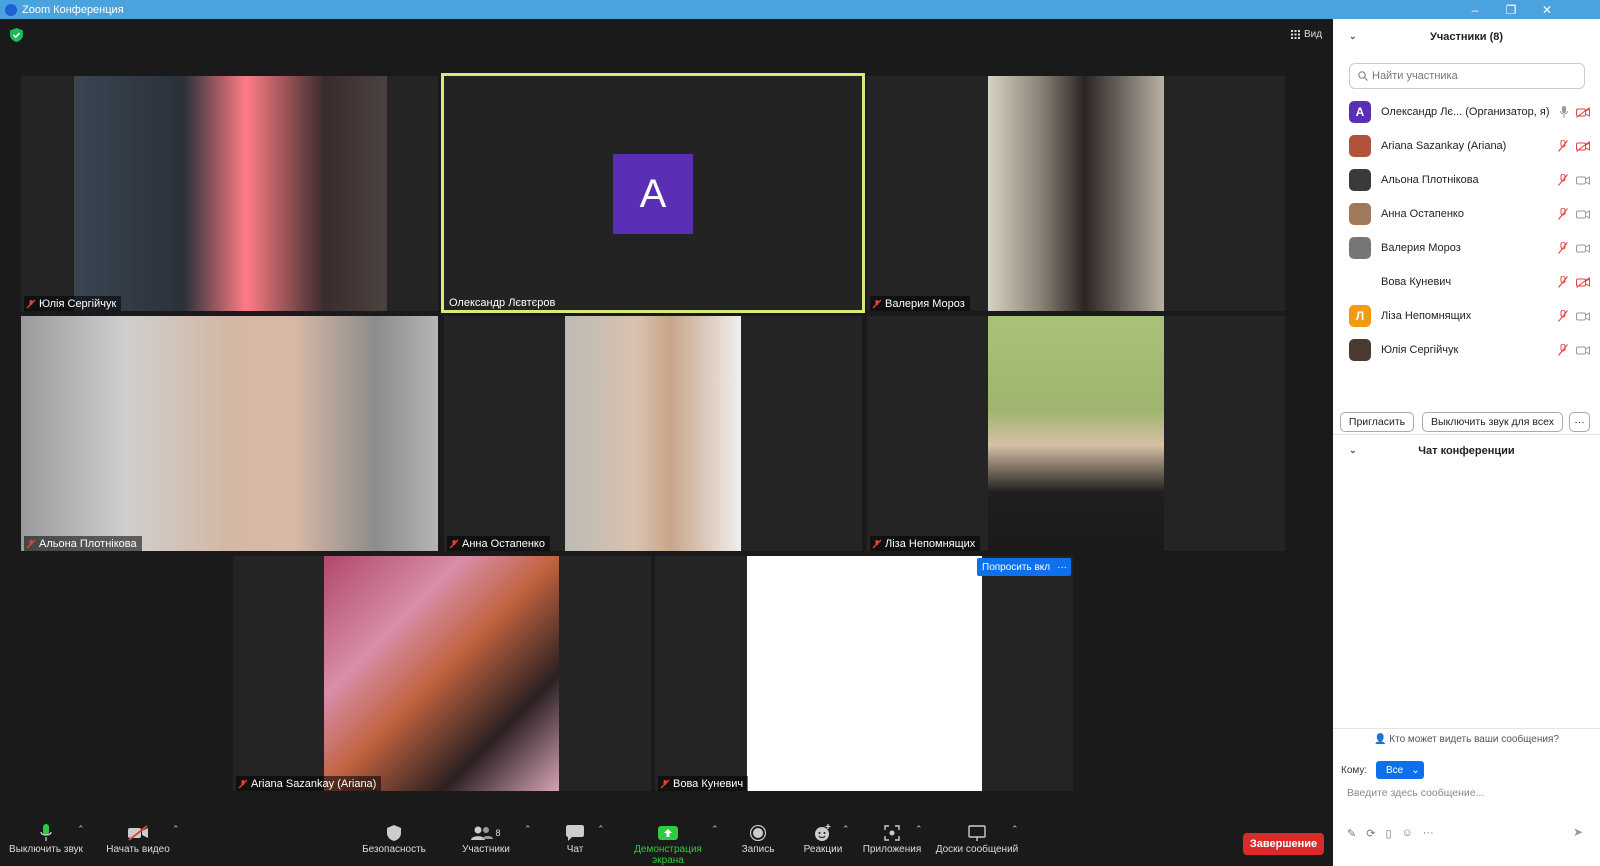  Describe the element at coordinates (498, 543) in the screenshot. I see `tile-name-label: Анна Остапенко` at that location.